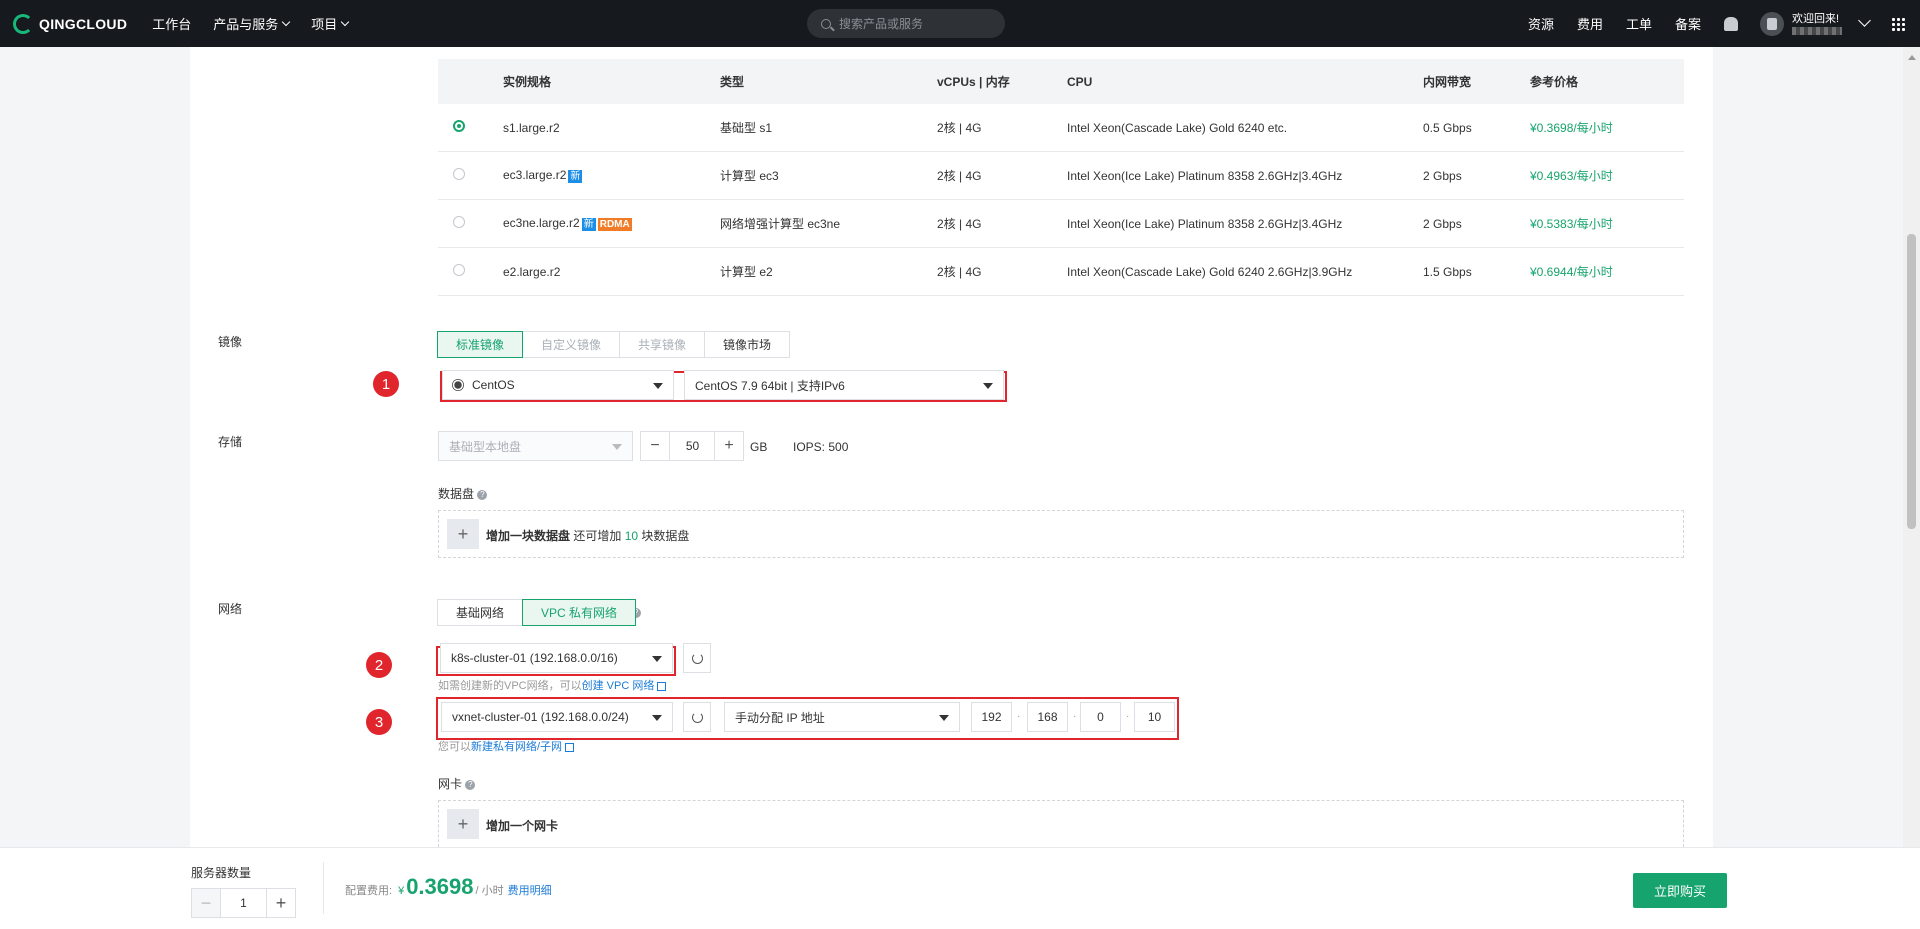  Describe the element at coordinates (662, 344) in the screenshot. I see `tab-shared-image: 共享镜像` at that location.